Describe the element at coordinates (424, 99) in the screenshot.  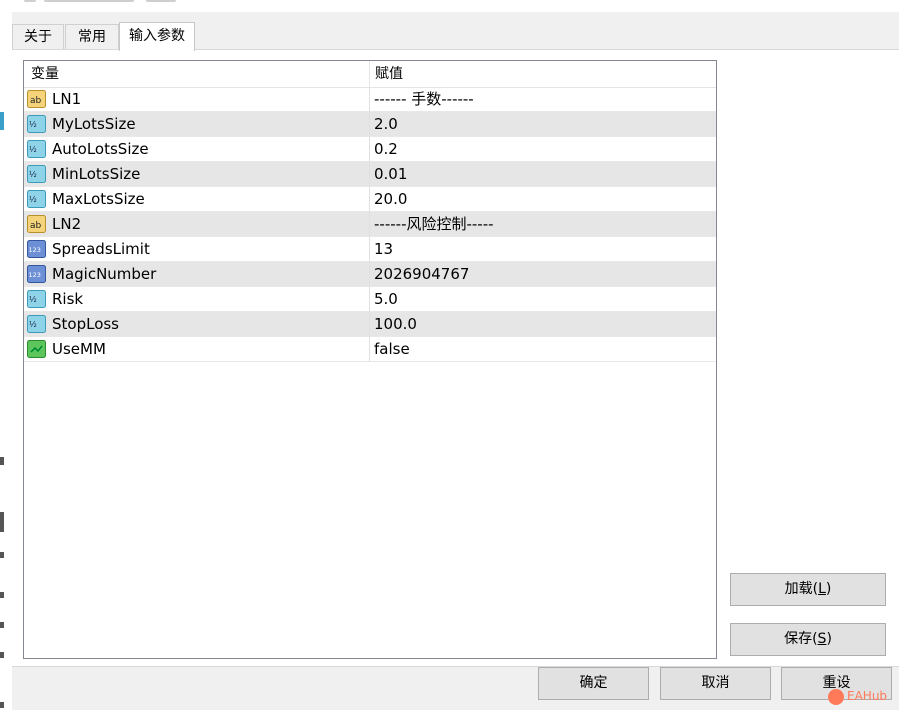
I see `variable-value: ------ 手数------` at that location.